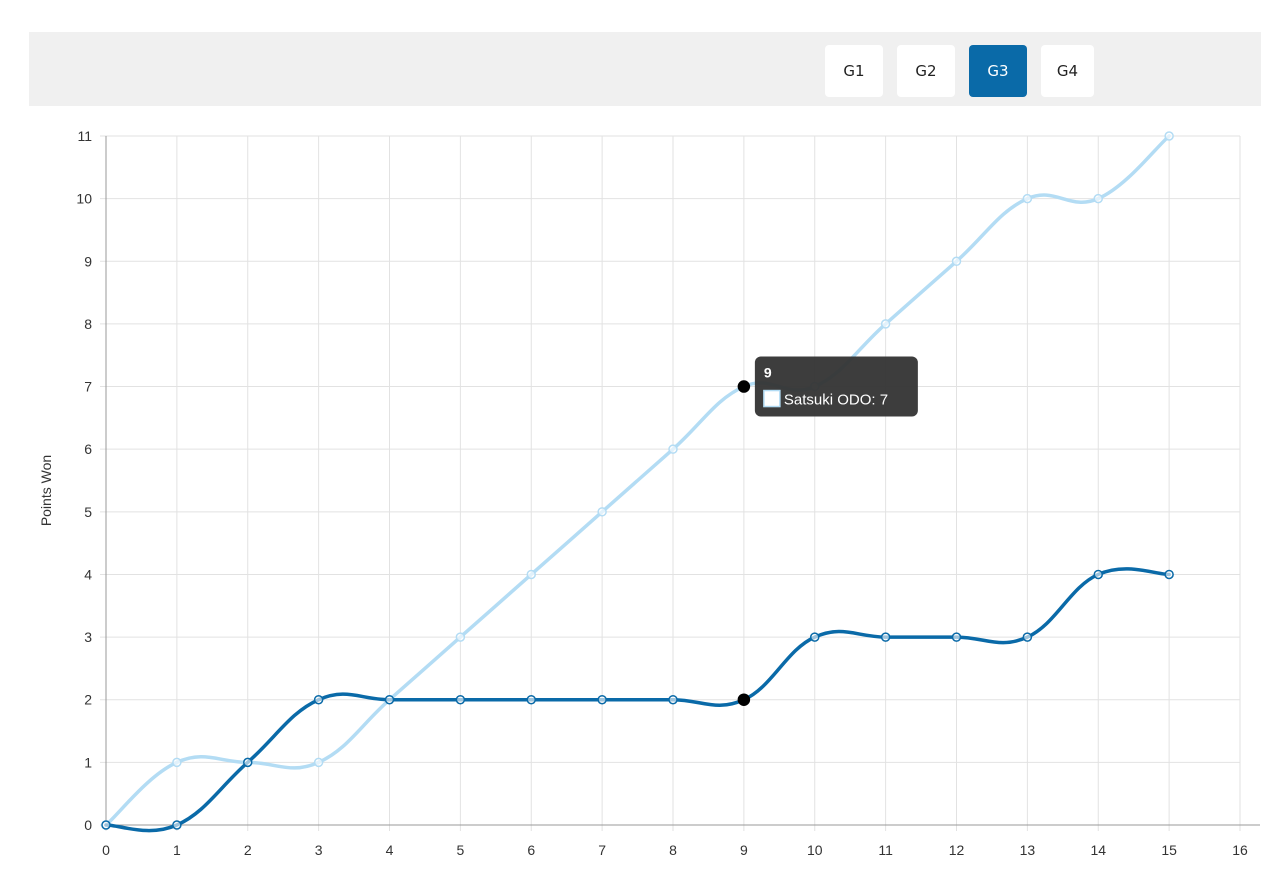  Describe the element at coordinates (998, 71) in the screenshot. I see `tab-g3: G3` at that location.